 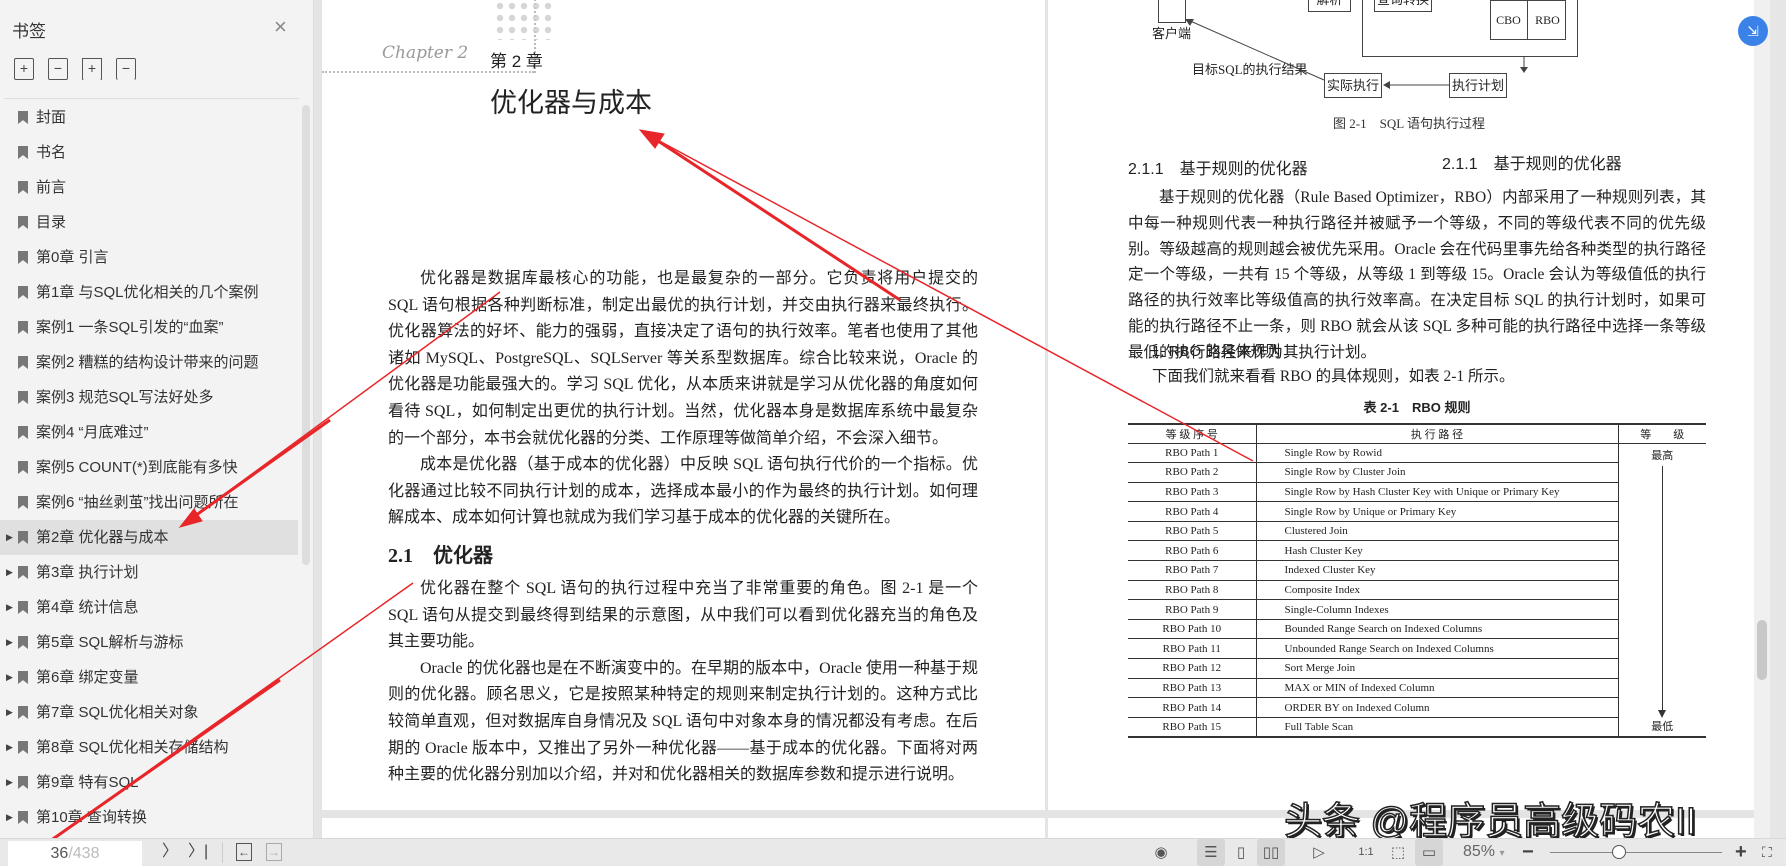 I want to click on add-bookmark-icon: +, so click(x=92, y=69).